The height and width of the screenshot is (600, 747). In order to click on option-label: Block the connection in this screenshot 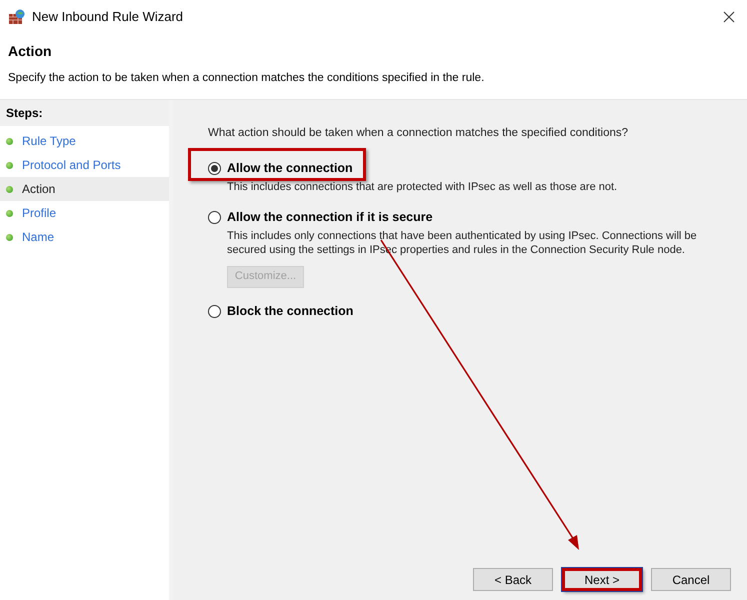, I will do `click(290, 311)`.